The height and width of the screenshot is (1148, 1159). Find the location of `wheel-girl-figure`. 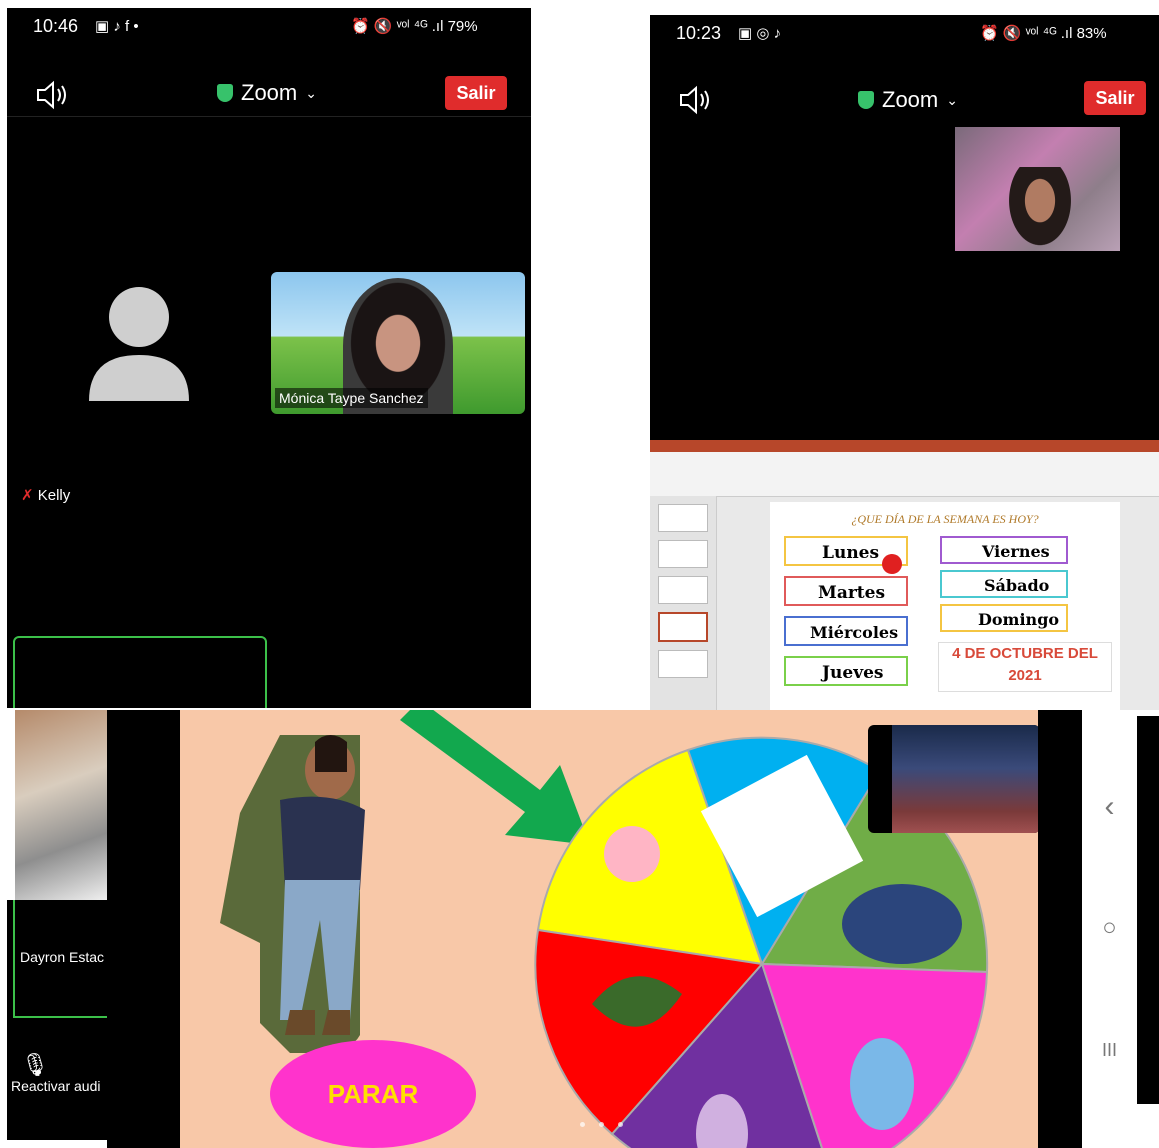

wheel-girl-figure is located at coordinates (632, 854).